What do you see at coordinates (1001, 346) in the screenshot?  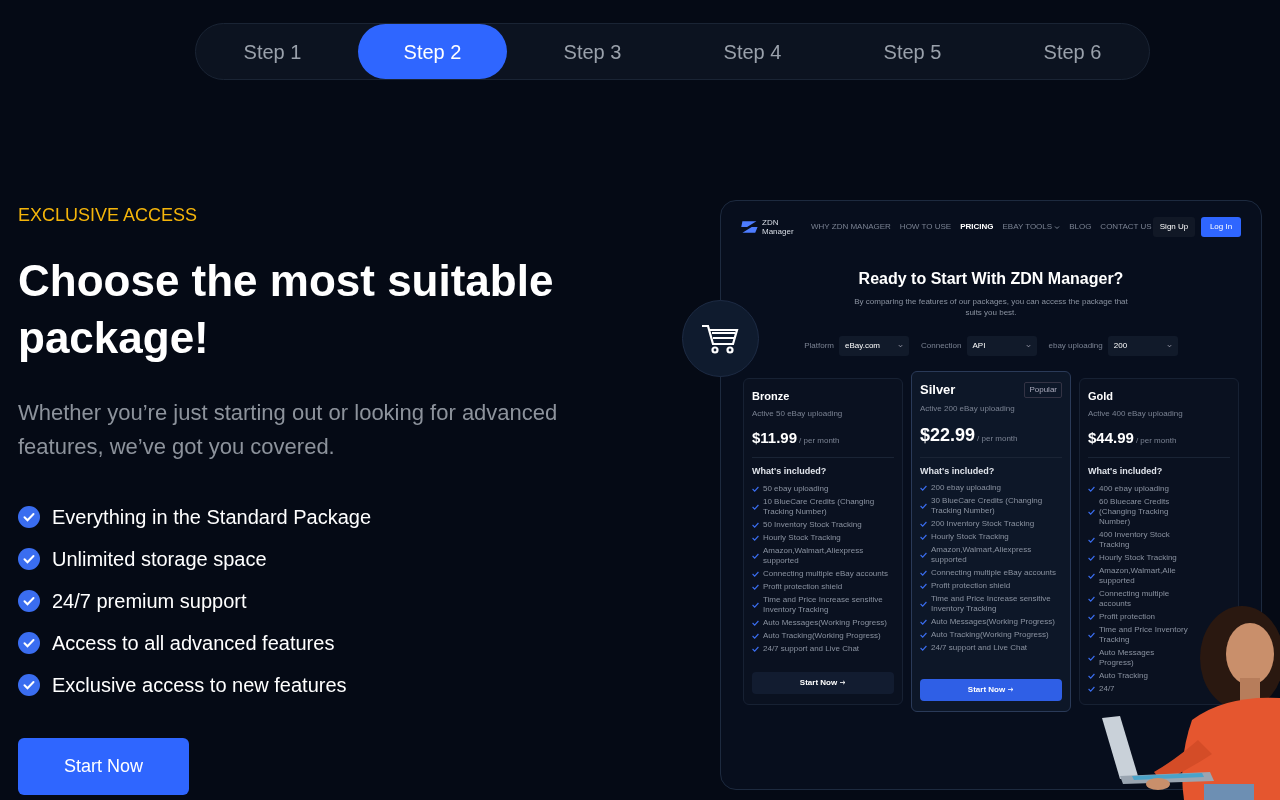 I see `select-field: API` at bounding box center [1001, 346].